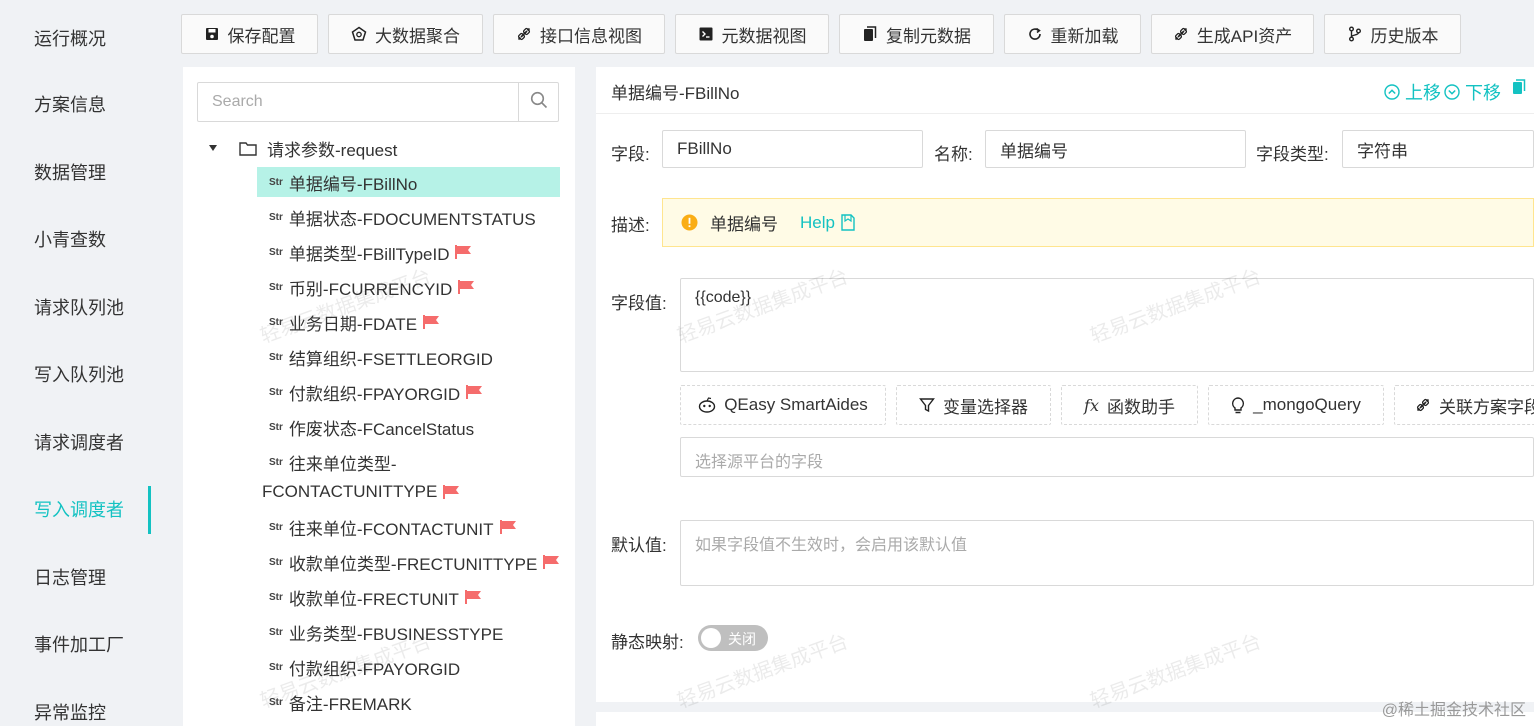  What do you see at coordinates (1065, 90) in the screenshot?
I see `detail-header: 单据编号-FBillNo 上移 下移` at bounding box center [1065, 90].